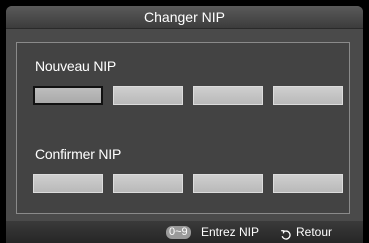 The height and width of the screenshot is (243, 369). Describe the element at coordinates (76, 66) in the screenshot. I see `new-pin-label: Nouveau NIP` at that location.